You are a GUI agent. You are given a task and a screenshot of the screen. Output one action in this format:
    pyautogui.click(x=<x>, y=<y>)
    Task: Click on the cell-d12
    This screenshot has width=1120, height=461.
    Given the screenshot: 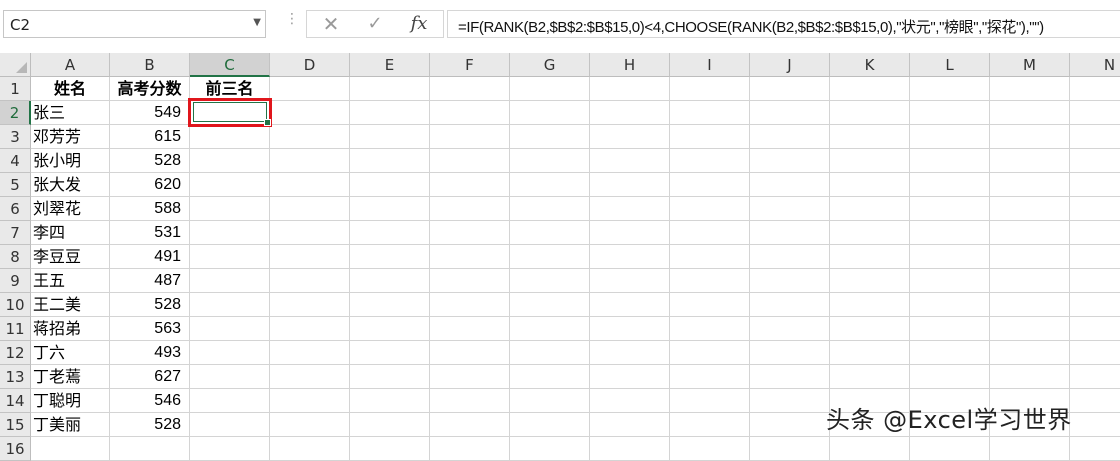 What is the action you would take?
    pyautogui.click(x=310, y=353)
    